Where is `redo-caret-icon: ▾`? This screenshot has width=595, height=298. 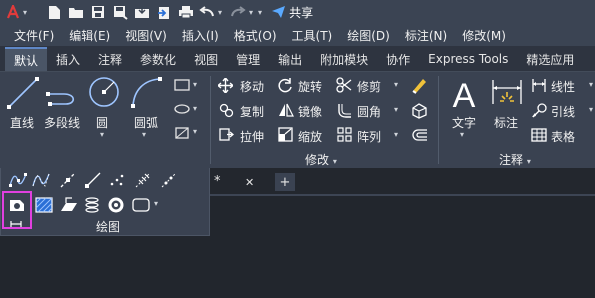
redo-caret-icon: ▾ is located at coordinates (251, 12).